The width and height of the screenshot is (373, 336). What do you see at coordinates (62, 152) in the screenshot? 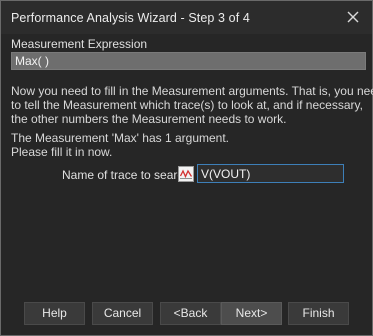
I see `fill-prompt-text: Please fill it in now.` at bounding box center [62, 152].